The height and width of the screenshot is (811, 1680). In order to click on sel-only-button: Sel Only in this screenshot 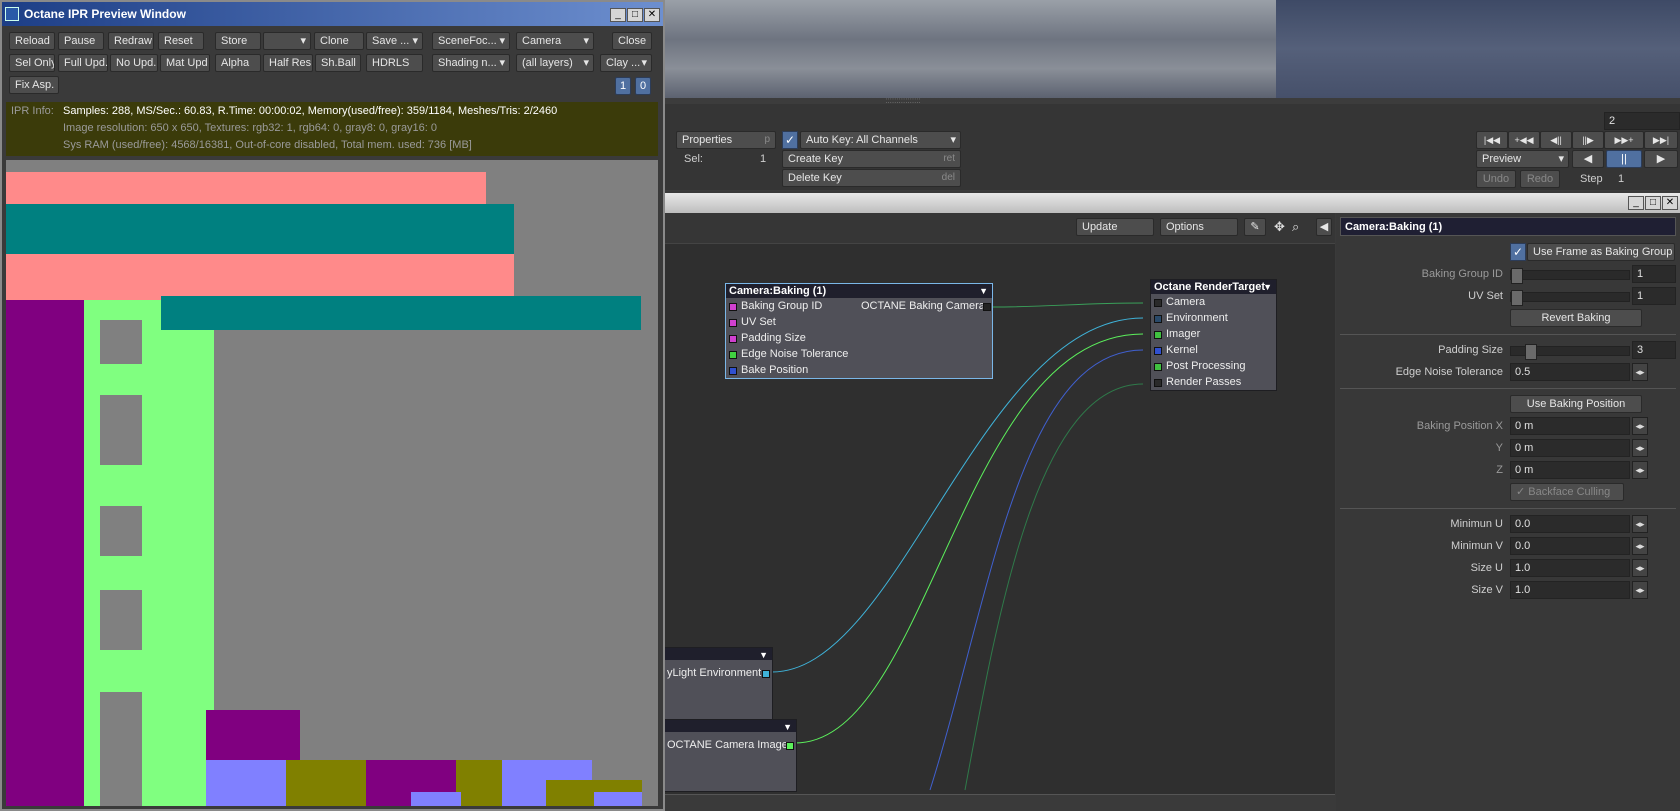, I will do `click(32, 63)`.